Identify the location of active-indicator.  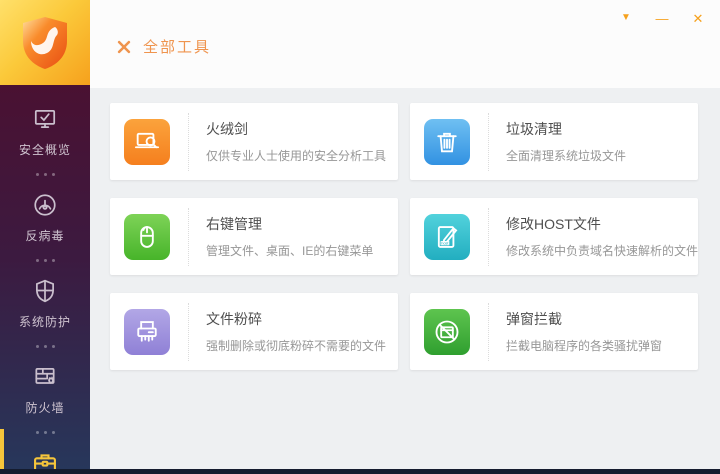
(2, 451).